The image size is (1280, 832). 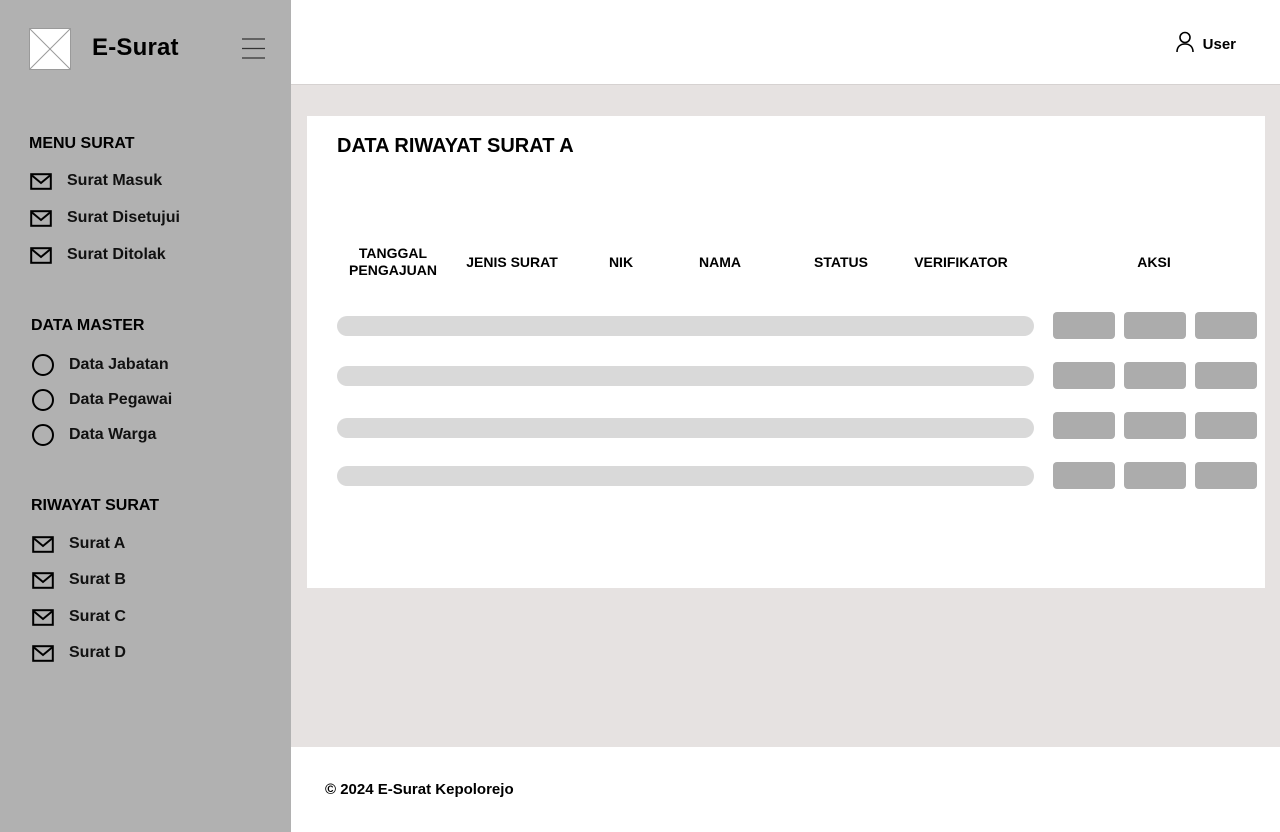 What do you see at coordinates (119, 364) in the screenshot?
I see `sidebar-item-label: Data Jabatan` at bounding box center [119, 364].